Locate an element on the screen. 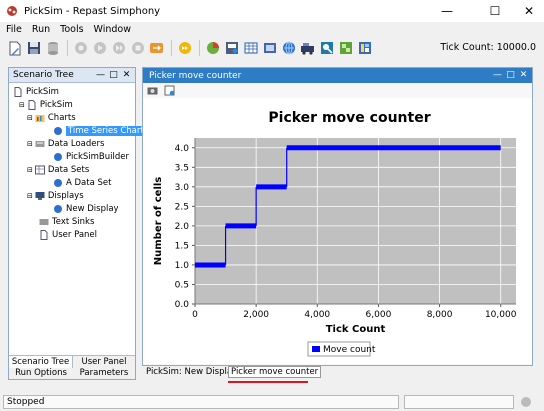  tree-item-a-data-set: A Data Set is located at coordinates (82, 183).